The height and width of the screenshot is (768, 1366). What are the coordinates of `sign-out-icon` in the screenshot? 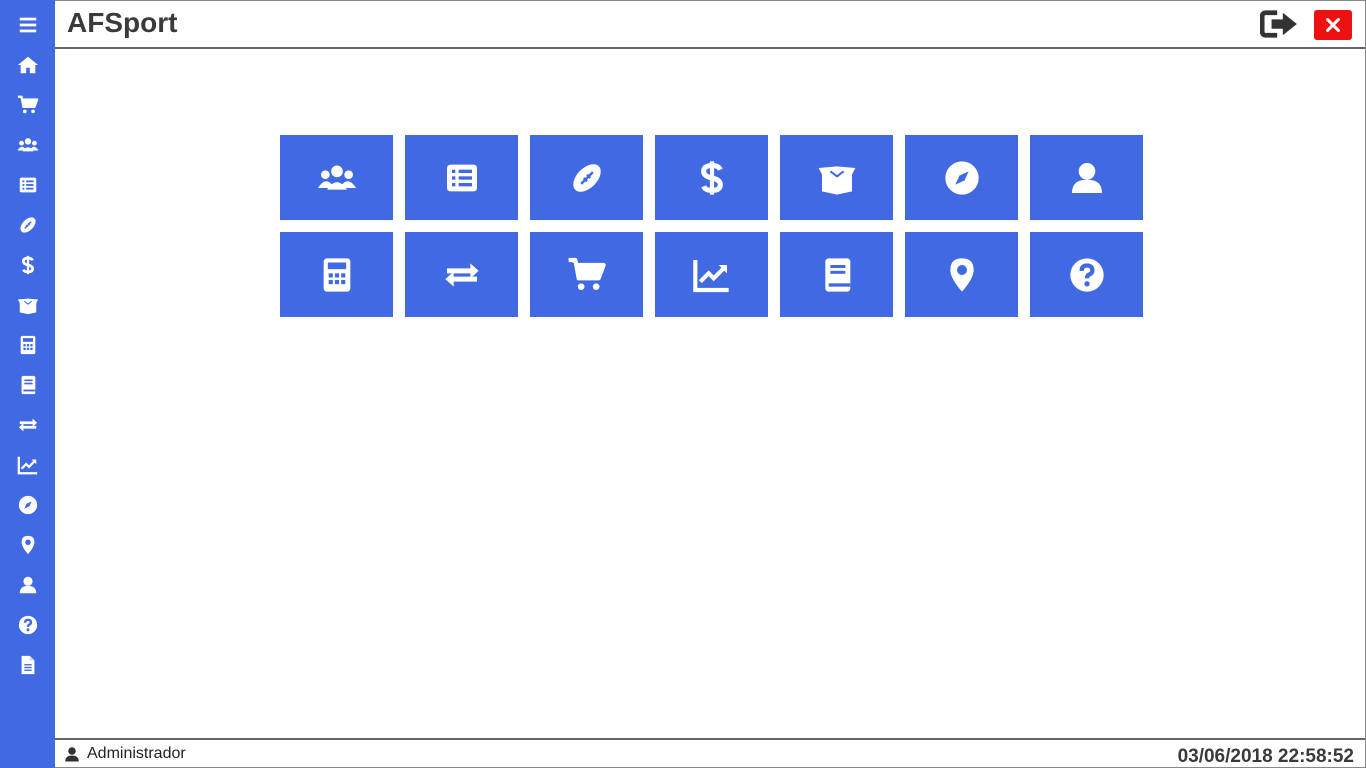 It's located at (1278, 24).